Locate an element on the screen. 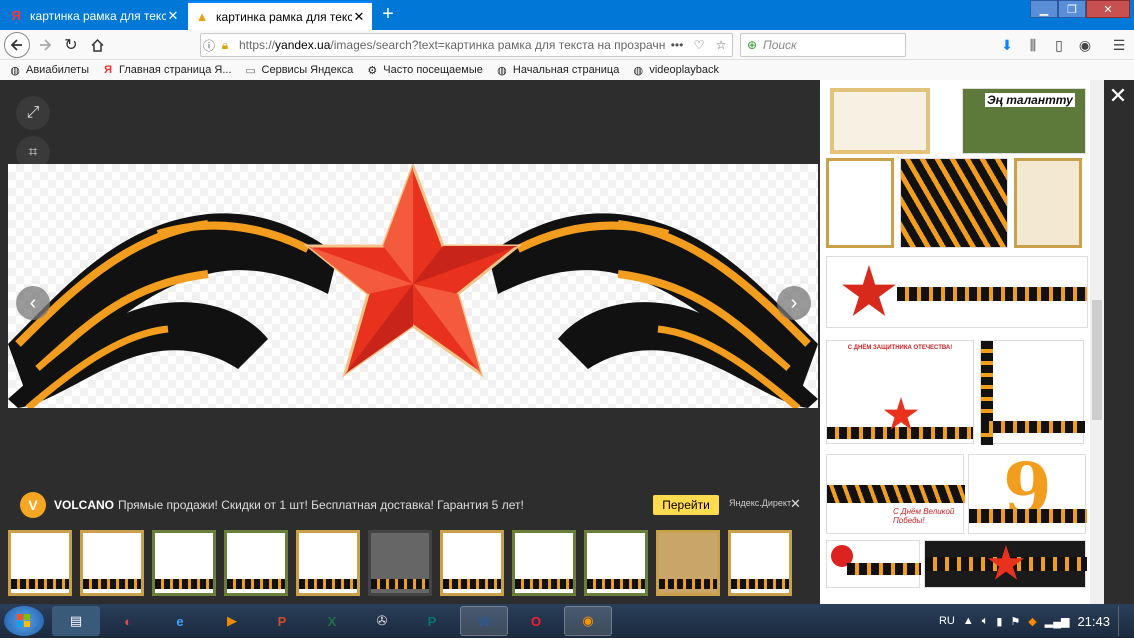 This screenshot has height=641, width=1134. reload-icon: ↻ is located at coordinates (71, 45).